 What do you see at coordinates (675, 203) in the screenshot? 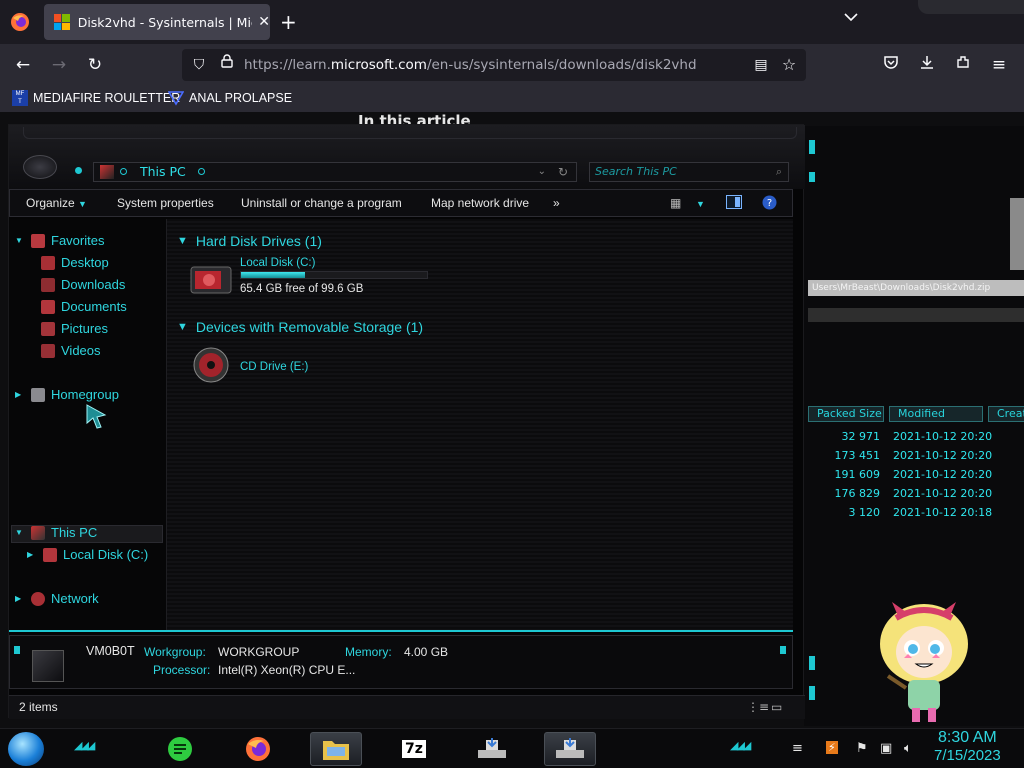
I see `view-options-icon: ▦` at bounding box center [675, 203].